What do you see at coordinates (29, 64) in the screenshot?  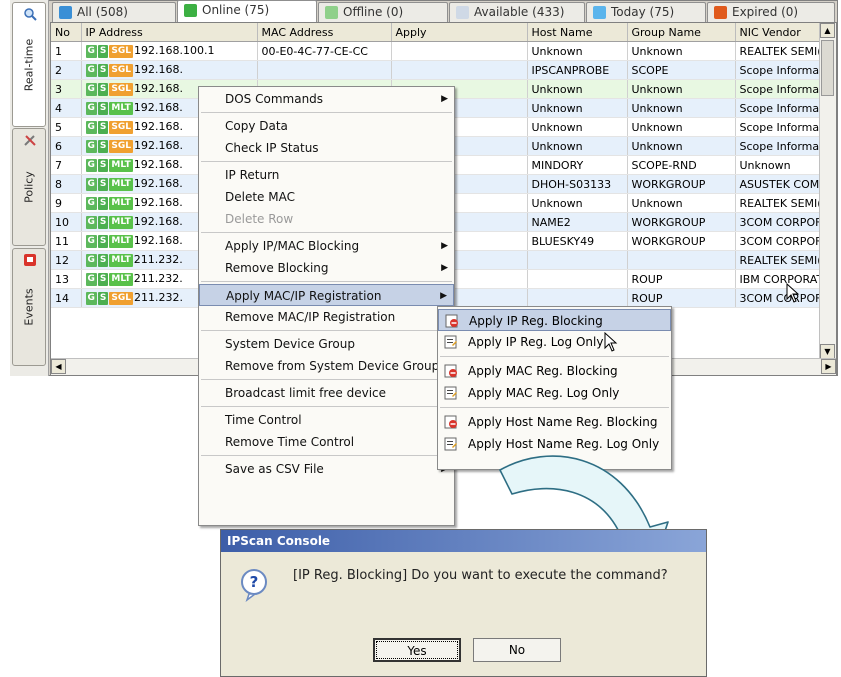 I see `side-tab-realtime: Real-time` at bounding box center [29, 64].